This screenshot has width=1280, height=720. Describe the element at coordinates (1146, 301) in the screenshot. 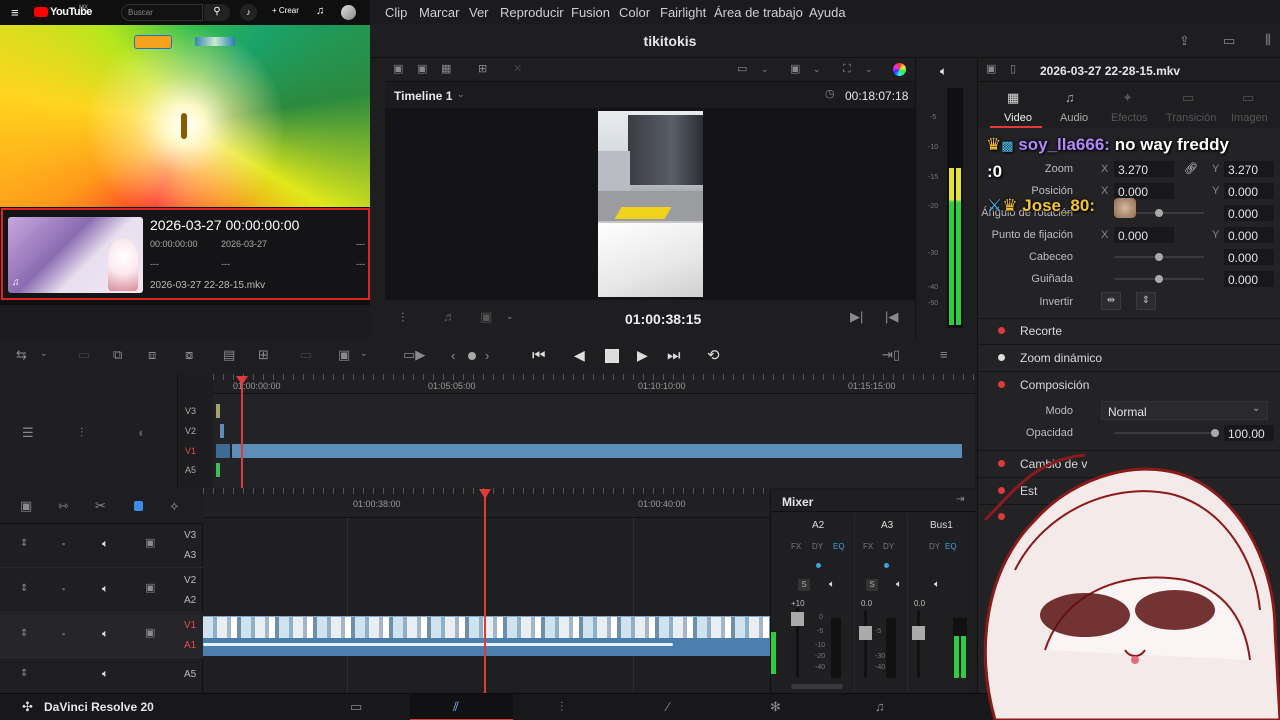

I see `flip-vertical-icon: ⇕` at that location.